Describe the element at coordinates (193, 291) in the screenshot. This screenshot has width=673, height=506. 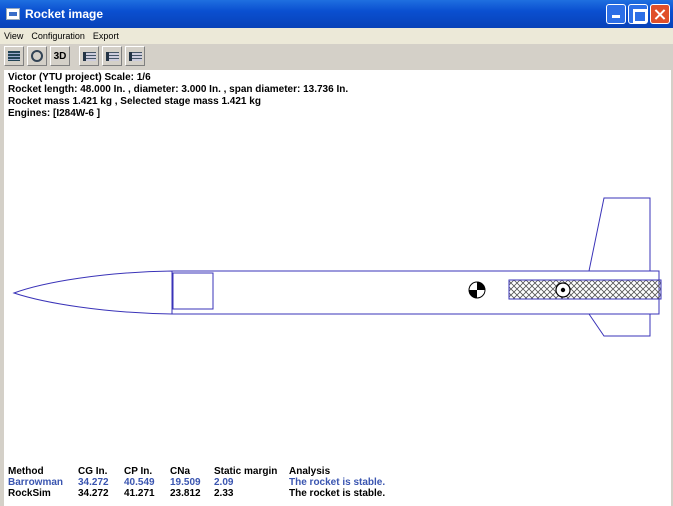
I see `rocket-payload-box` at that location.